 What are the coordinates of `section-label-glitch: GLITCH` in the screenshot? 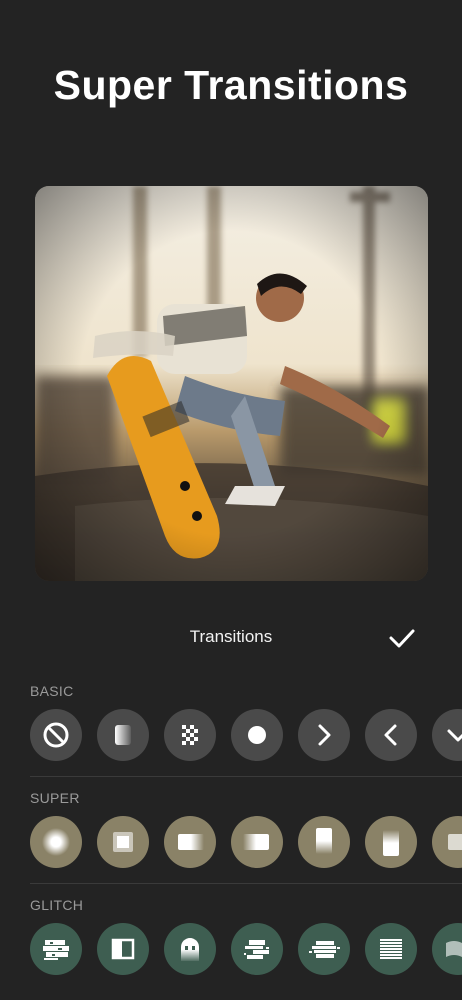 It's located at (57, 905).